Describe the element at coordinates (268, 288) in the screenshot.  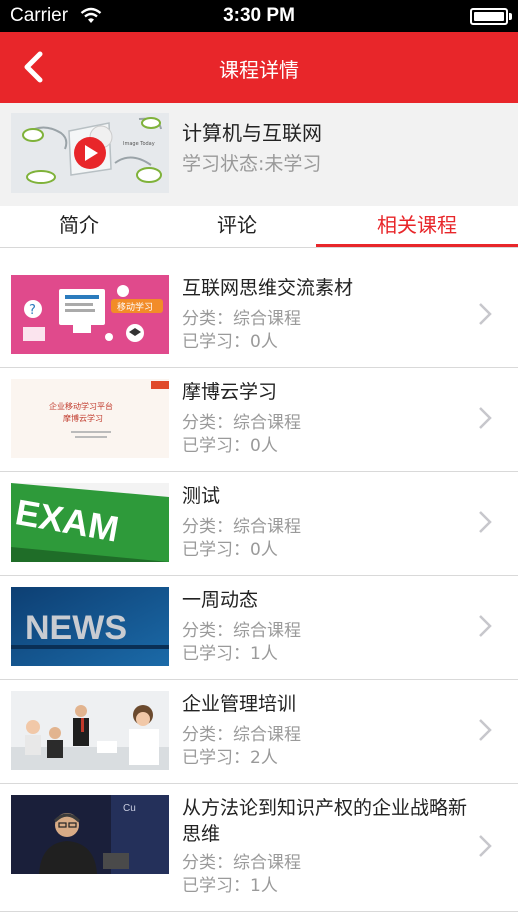
I see `course-title: 互联网思维交流素材` at that location.